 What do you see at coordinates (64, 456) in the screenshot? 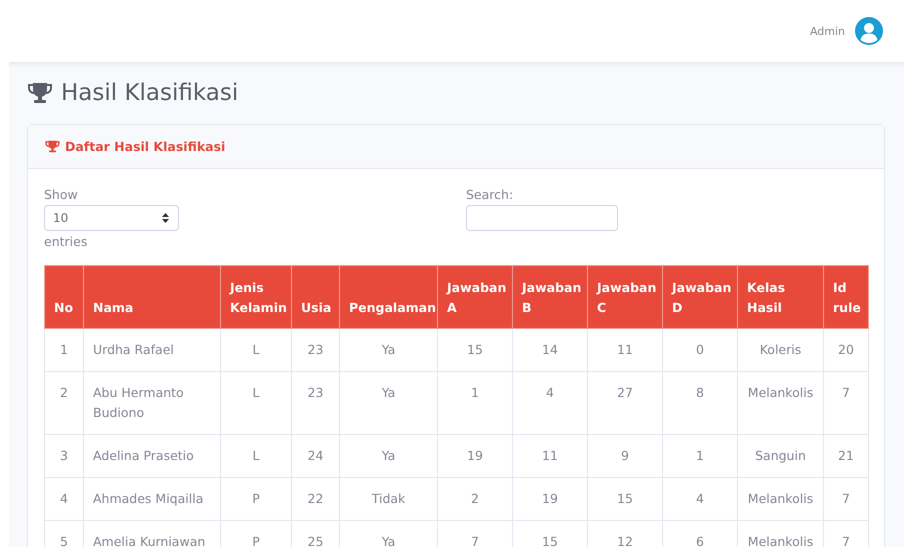
I see `table-cell: 3` at bounding box center [64, 456].